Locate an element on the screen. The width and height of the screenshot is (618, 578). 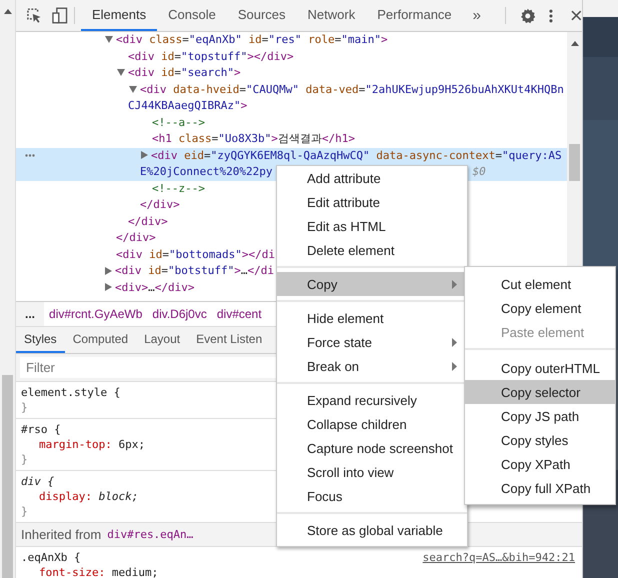
code-line: E%20jConnect%20%22py is located at coordinates (206, 171).